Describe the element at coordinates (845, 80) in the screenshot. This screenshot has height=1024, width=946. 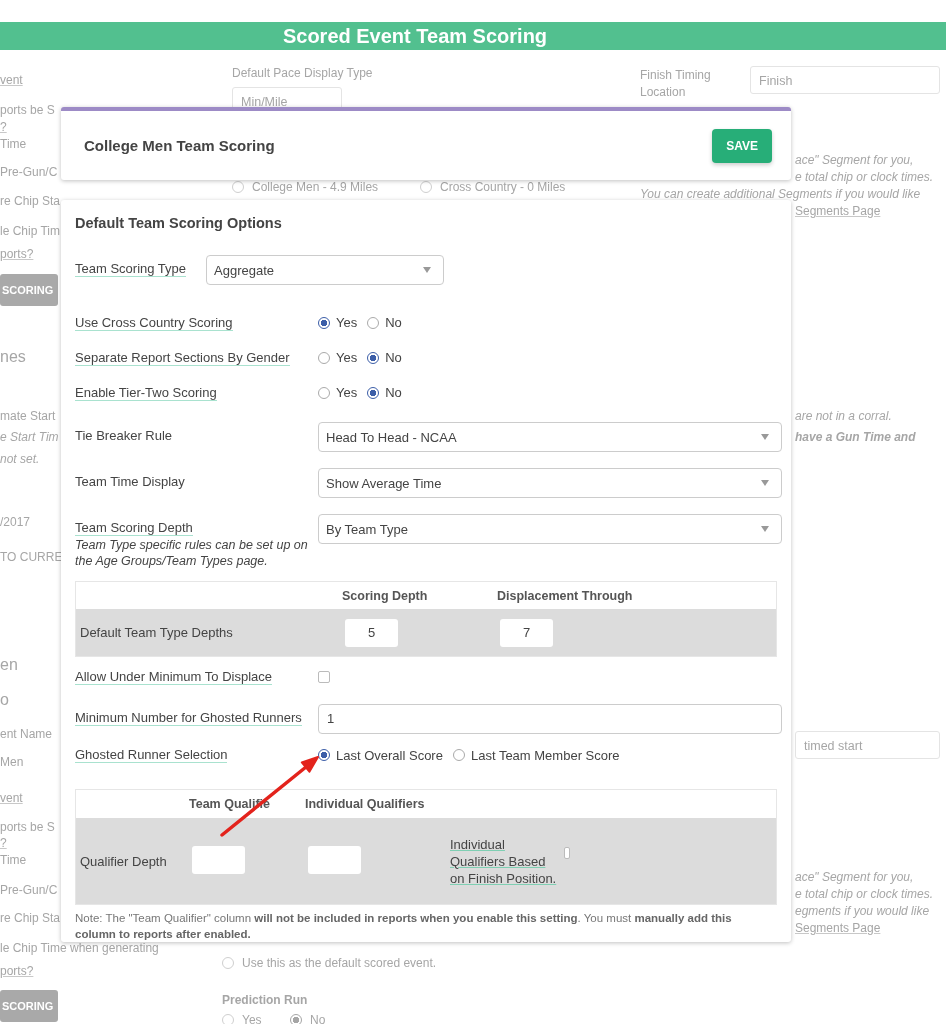
I see `dropdown: Finish` at that location.